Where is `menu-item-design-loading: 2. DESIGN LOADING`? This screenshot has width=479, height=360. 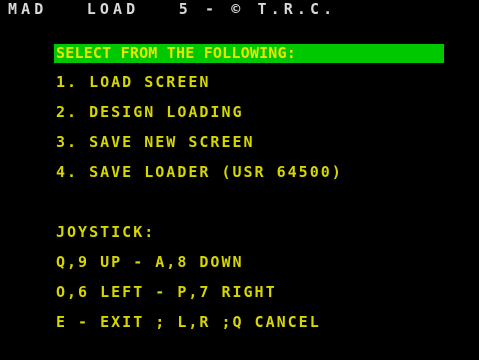
menu-item-design-loading: 2. DESIGN LOADING is located at coordinates (150, 112).